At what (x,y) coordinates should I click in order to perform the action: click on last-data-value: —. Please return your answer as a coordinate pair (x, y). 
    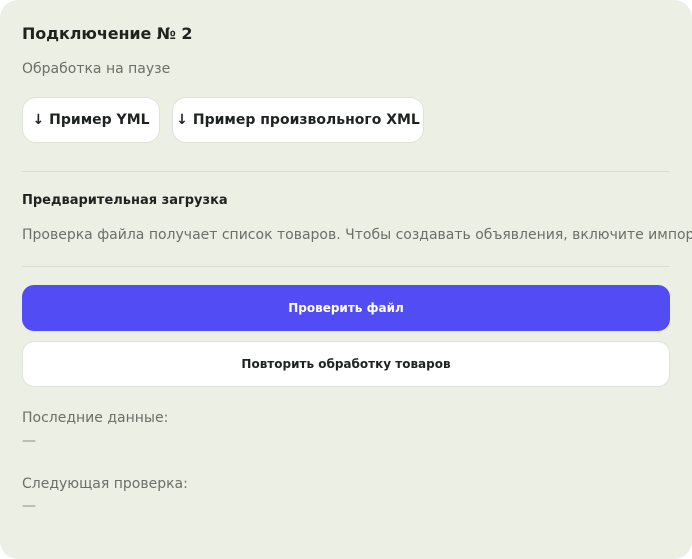
    Looking at the image, I should click on (29, 441).